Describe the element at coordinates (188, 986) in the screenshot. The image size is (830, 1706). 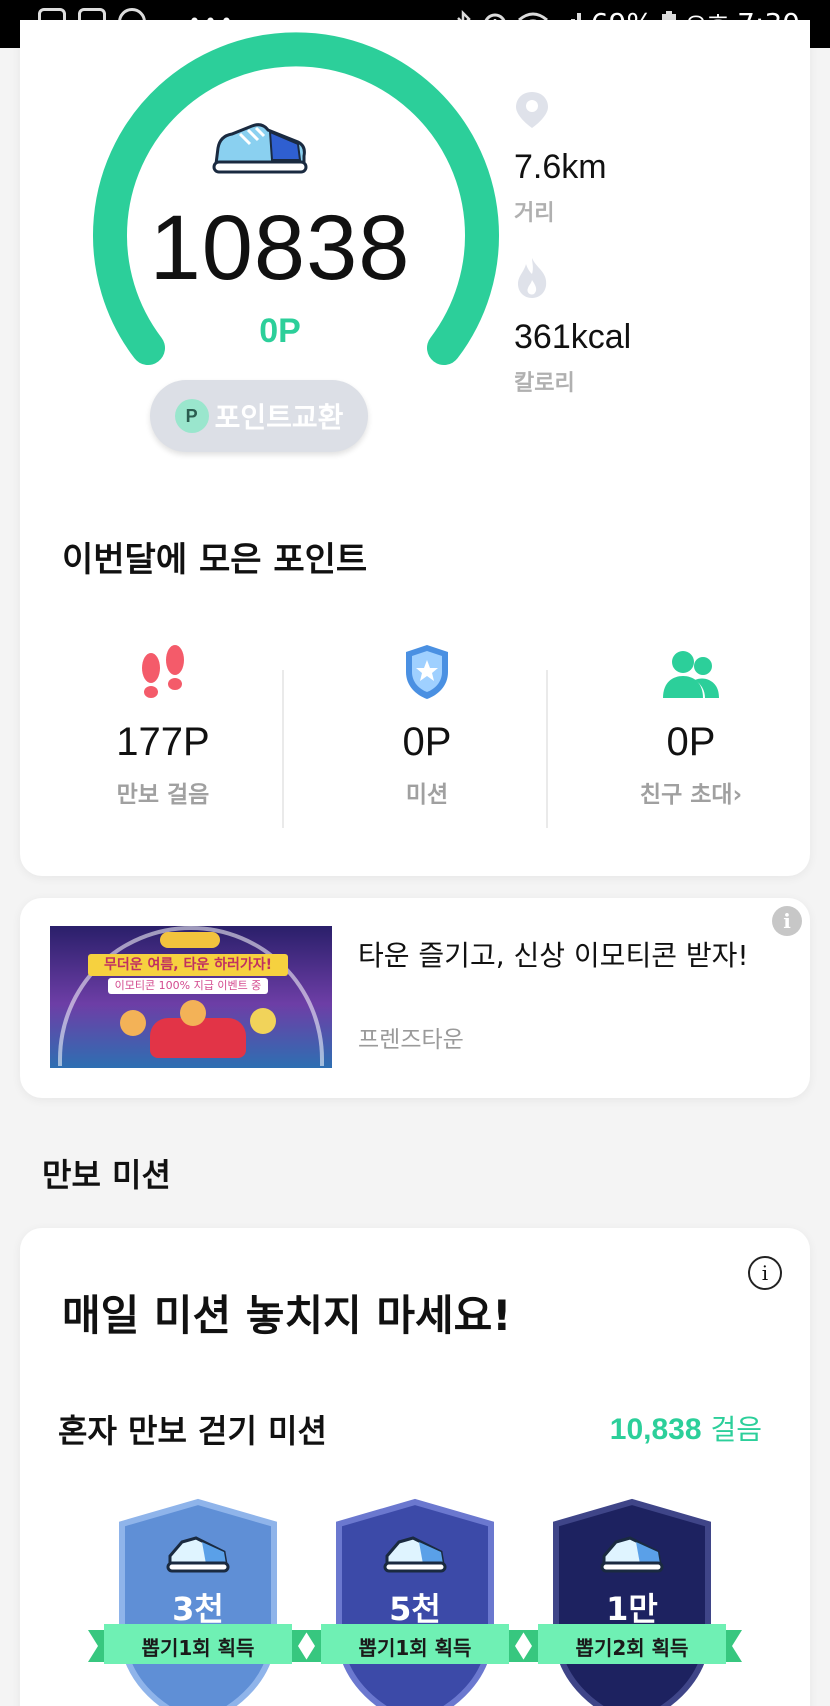
I see `ad-image-subline: 이모티콘 100% 지급 이벤트 중` at that location.